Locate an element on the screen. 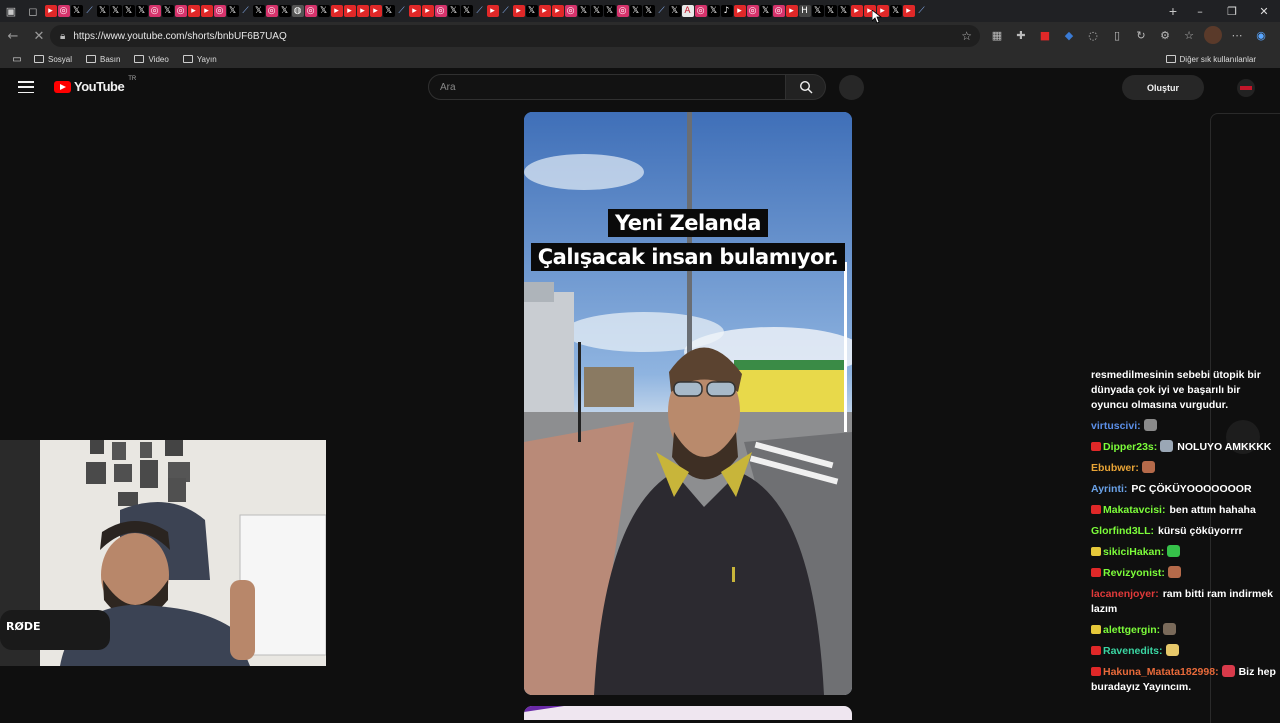  extension-icon: ◆ is located at coordinates (1069, 35).